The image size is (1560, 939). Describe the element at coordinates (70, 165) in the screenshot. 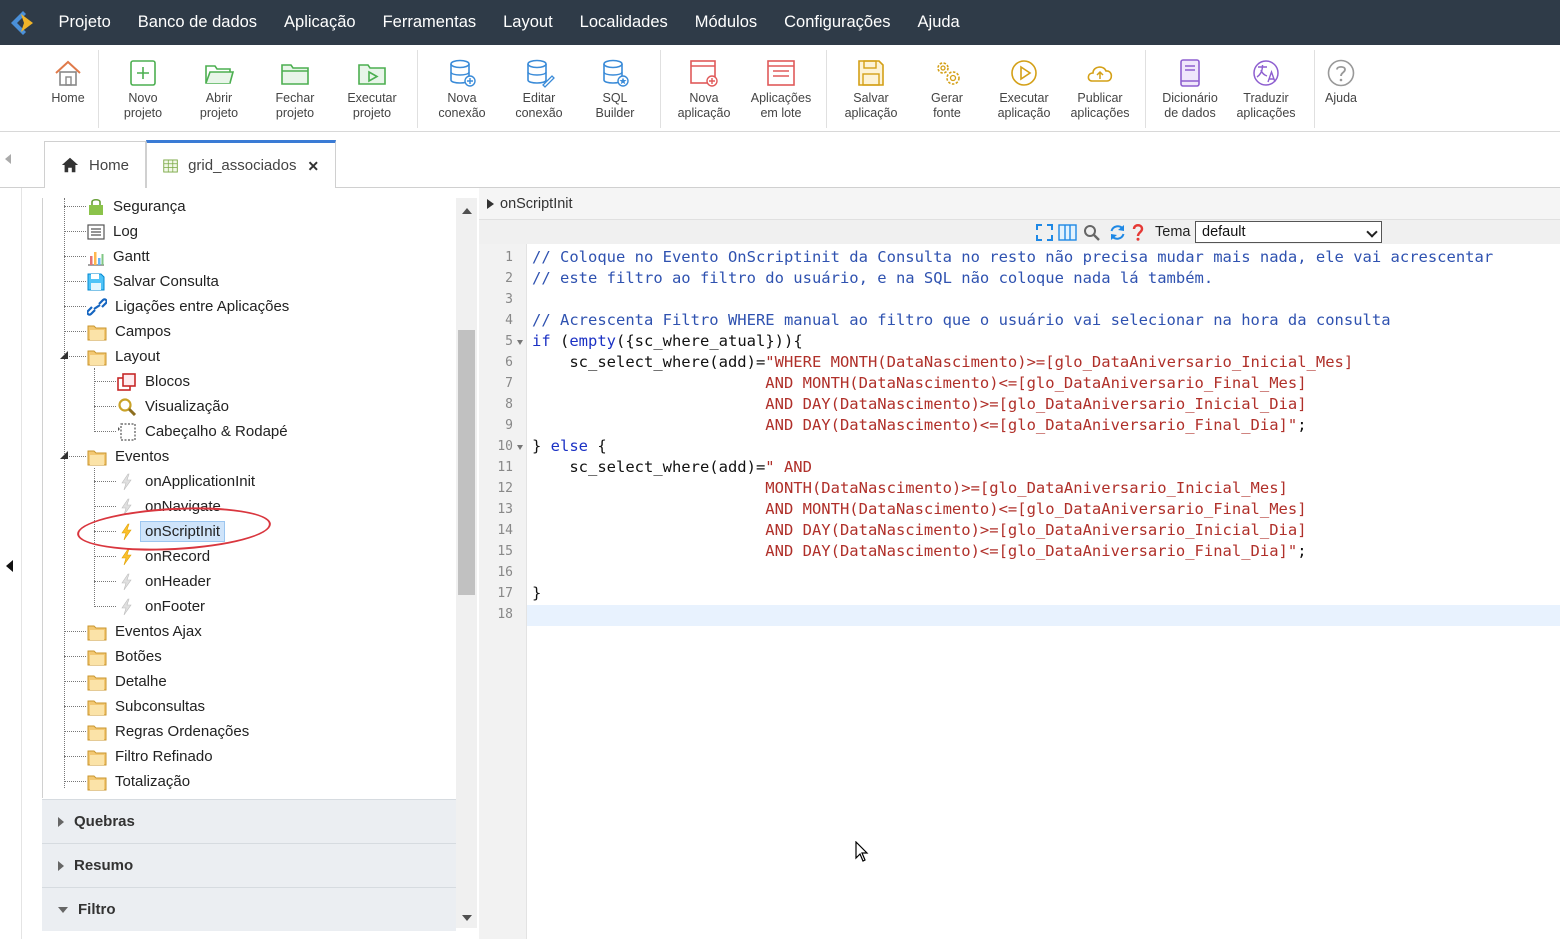

I see `home-icon` at that location.